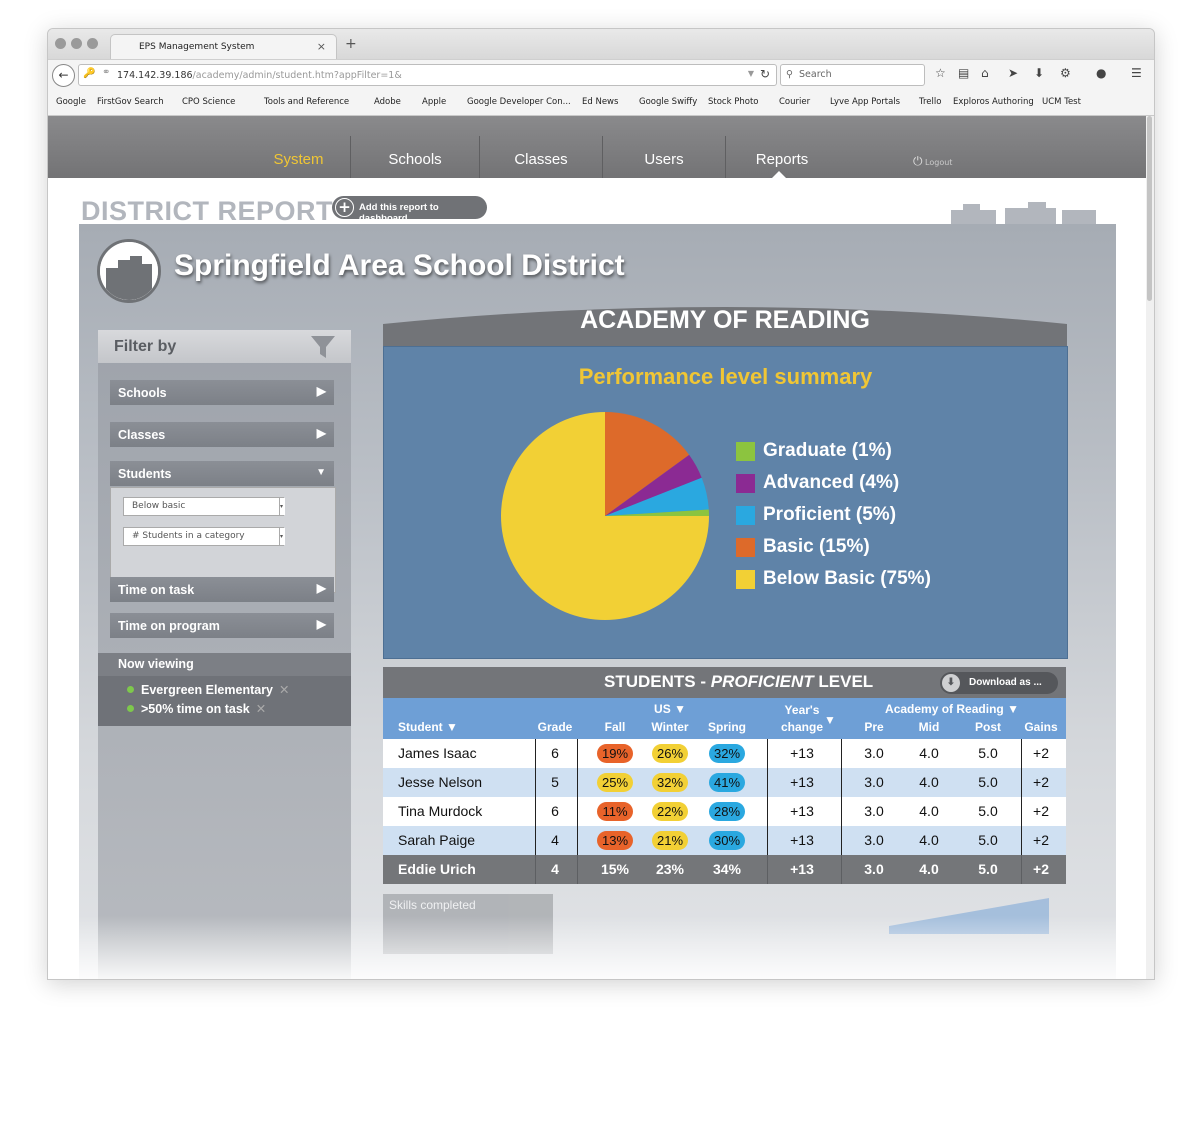 The width and height of the screenshot is (1200, 1126). Describe the element at coordinates (657, 681) in the screenshot. I see `table-title-prefix: STUDENTS -` at that location.